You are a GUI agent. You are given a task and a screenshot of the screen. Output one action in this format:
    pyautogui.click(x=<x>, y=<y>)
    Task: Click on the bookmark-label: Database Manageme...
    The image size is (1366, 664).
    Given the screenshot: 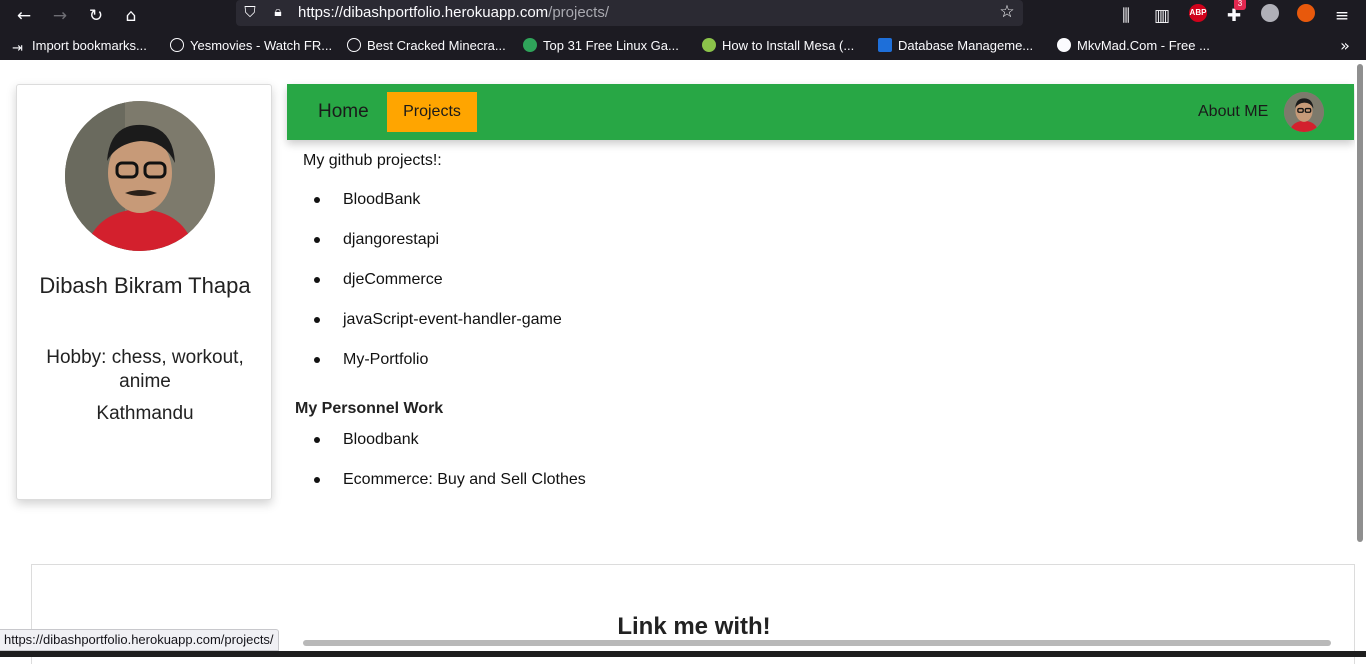 What is the action you would take?
    pyautogui.click(x=966, y=45)
    